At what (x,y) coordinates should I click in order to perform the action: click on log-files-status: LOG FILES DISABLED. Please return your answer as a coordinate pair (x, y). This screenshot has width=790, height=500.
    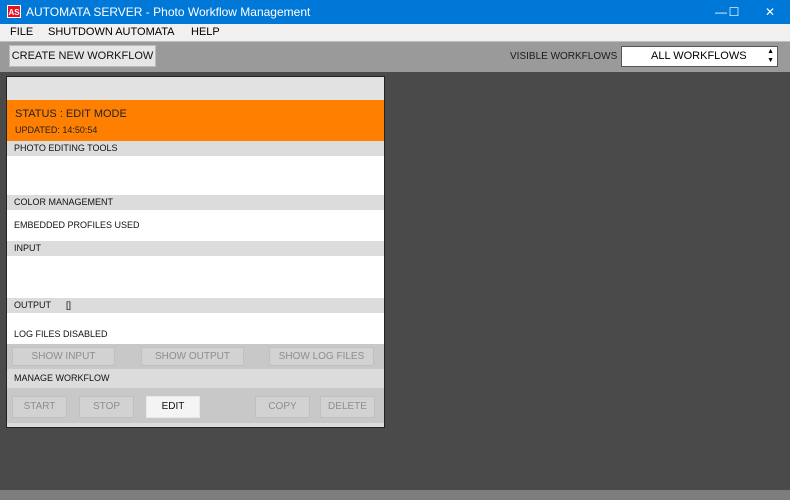
    Looking at the image, I should click on (61, 334).